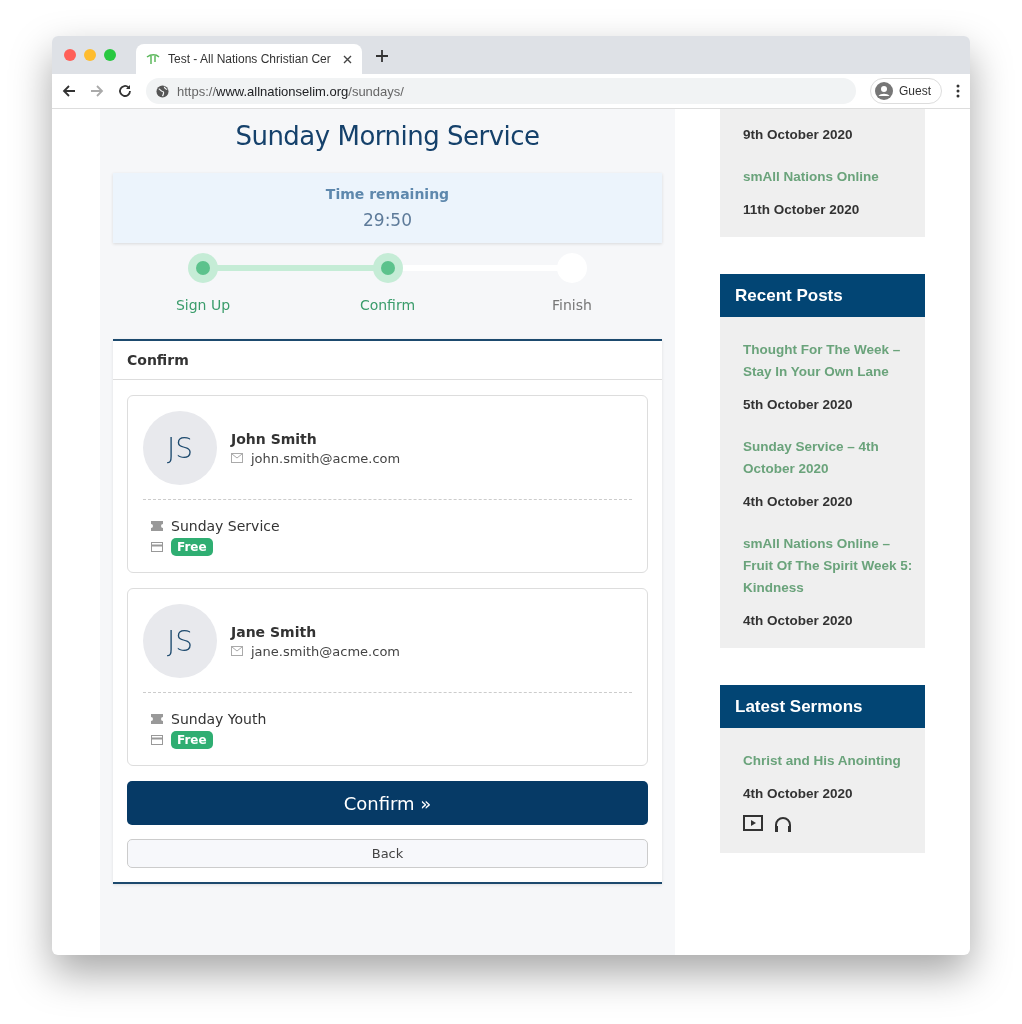 This screenshot has width=1022, height=1024. Describe the element at coordinates (572, 305) in the screenshot. I see `step-label: Finish` at that location.